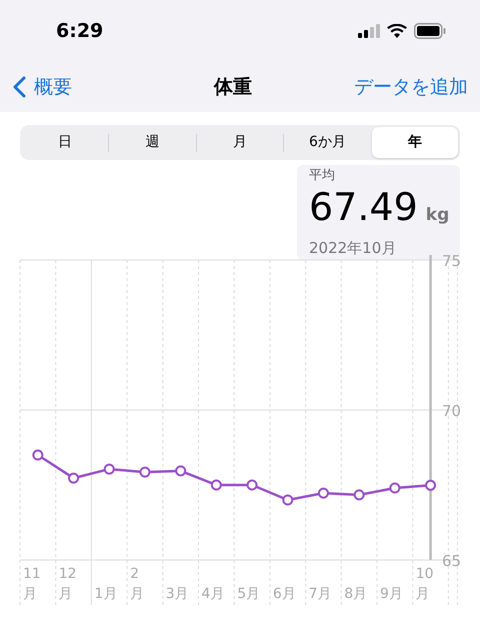 This screenshot has width=480, height=640. I want to click on summary-label: 平均, so click(322, 176).